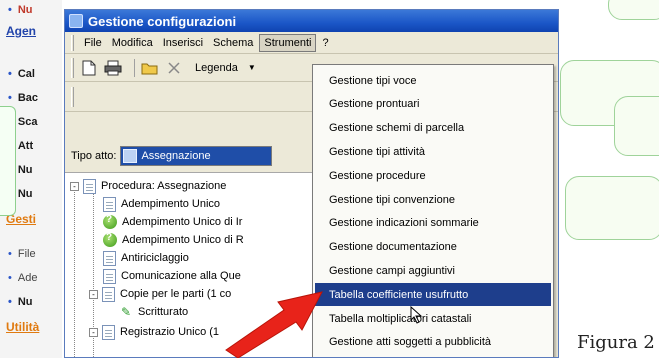 This screenshot has height=358, width=659. I want to click on menu-item: Strumenti, so click(288, 42).